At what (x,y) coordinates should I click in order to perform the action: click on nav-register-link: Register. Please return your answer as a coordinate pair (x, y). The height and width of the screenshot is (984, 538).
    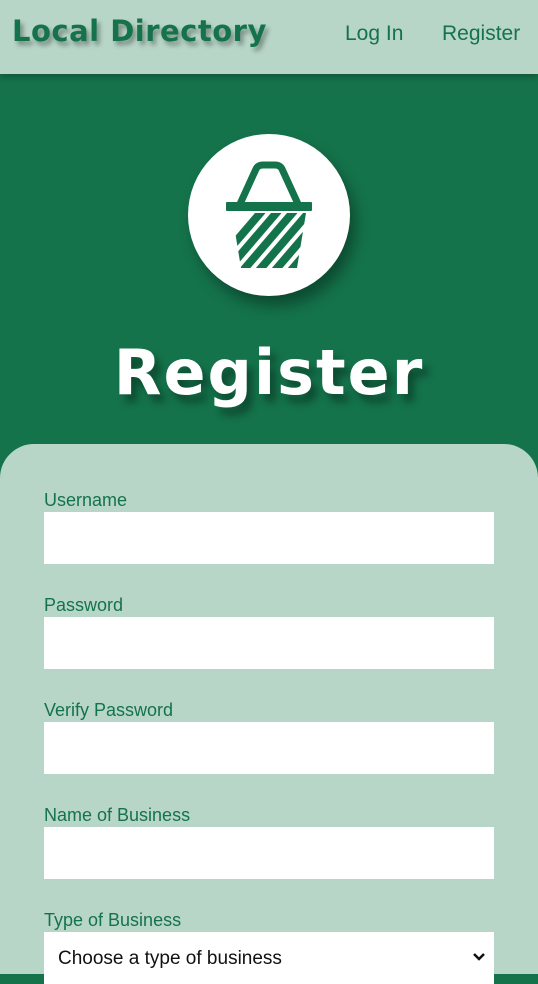
    Looking at the image, I should click on (481, 34).